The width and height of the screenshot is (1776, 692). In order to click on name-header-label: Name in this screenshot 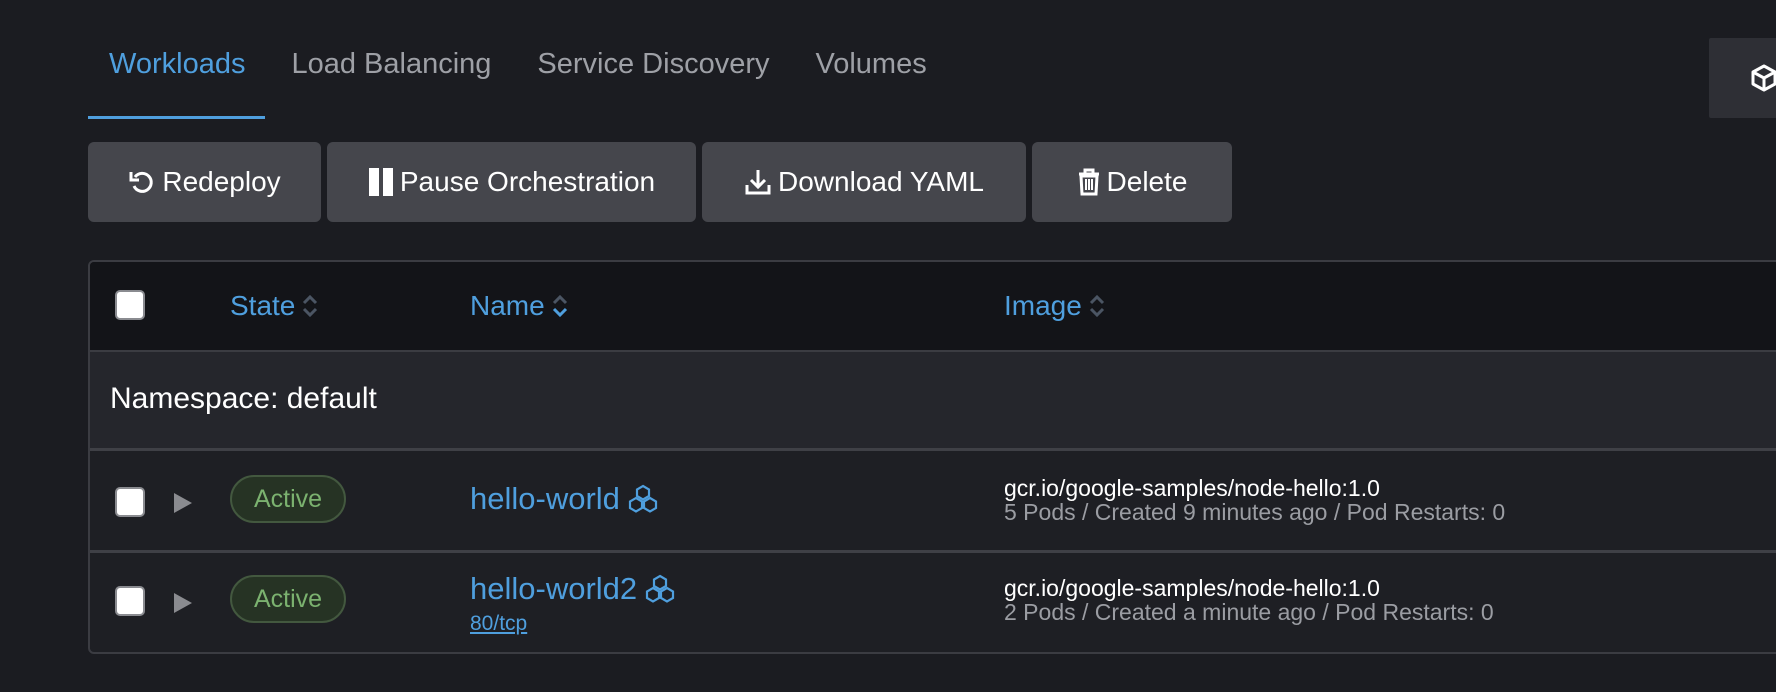, I will do `click(507, 305)`.